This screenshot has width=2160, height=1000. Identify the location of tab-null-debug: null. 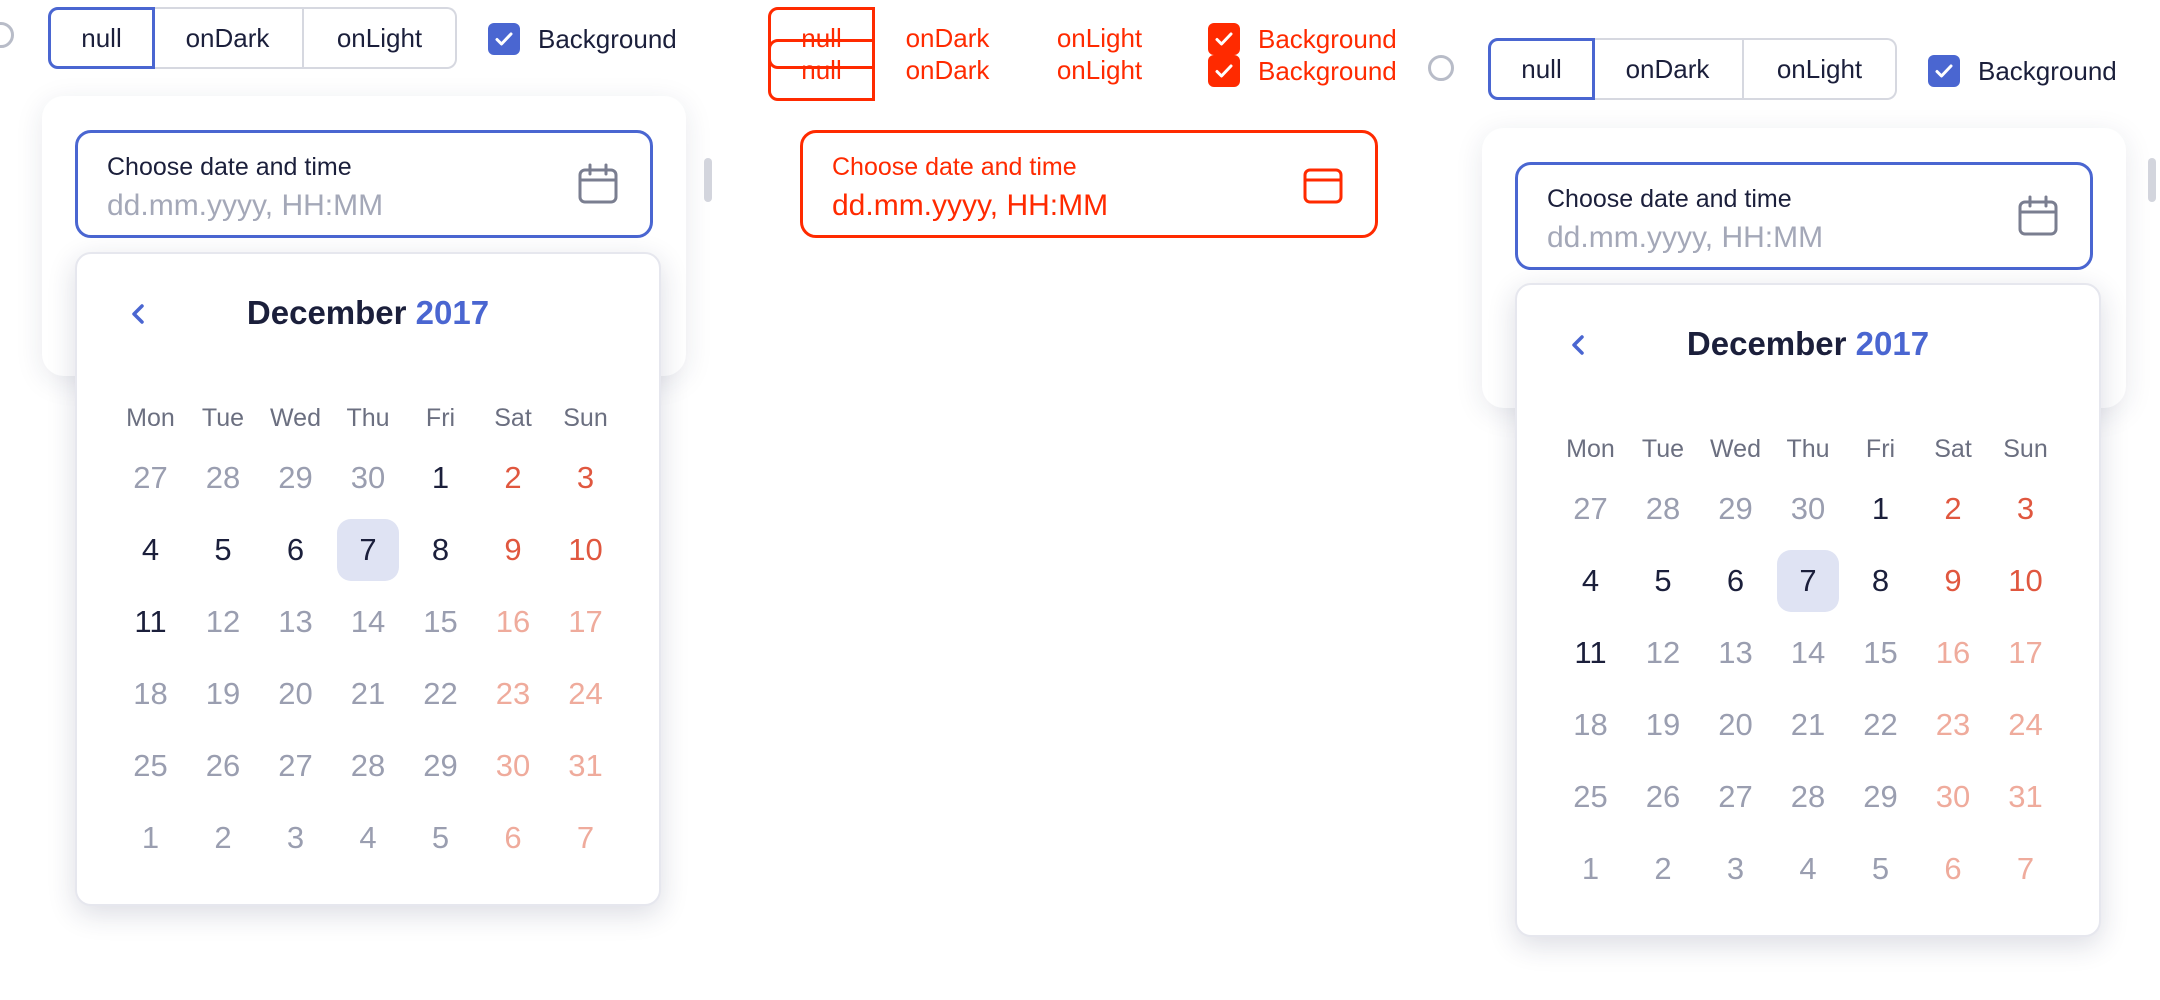
(821, 70).